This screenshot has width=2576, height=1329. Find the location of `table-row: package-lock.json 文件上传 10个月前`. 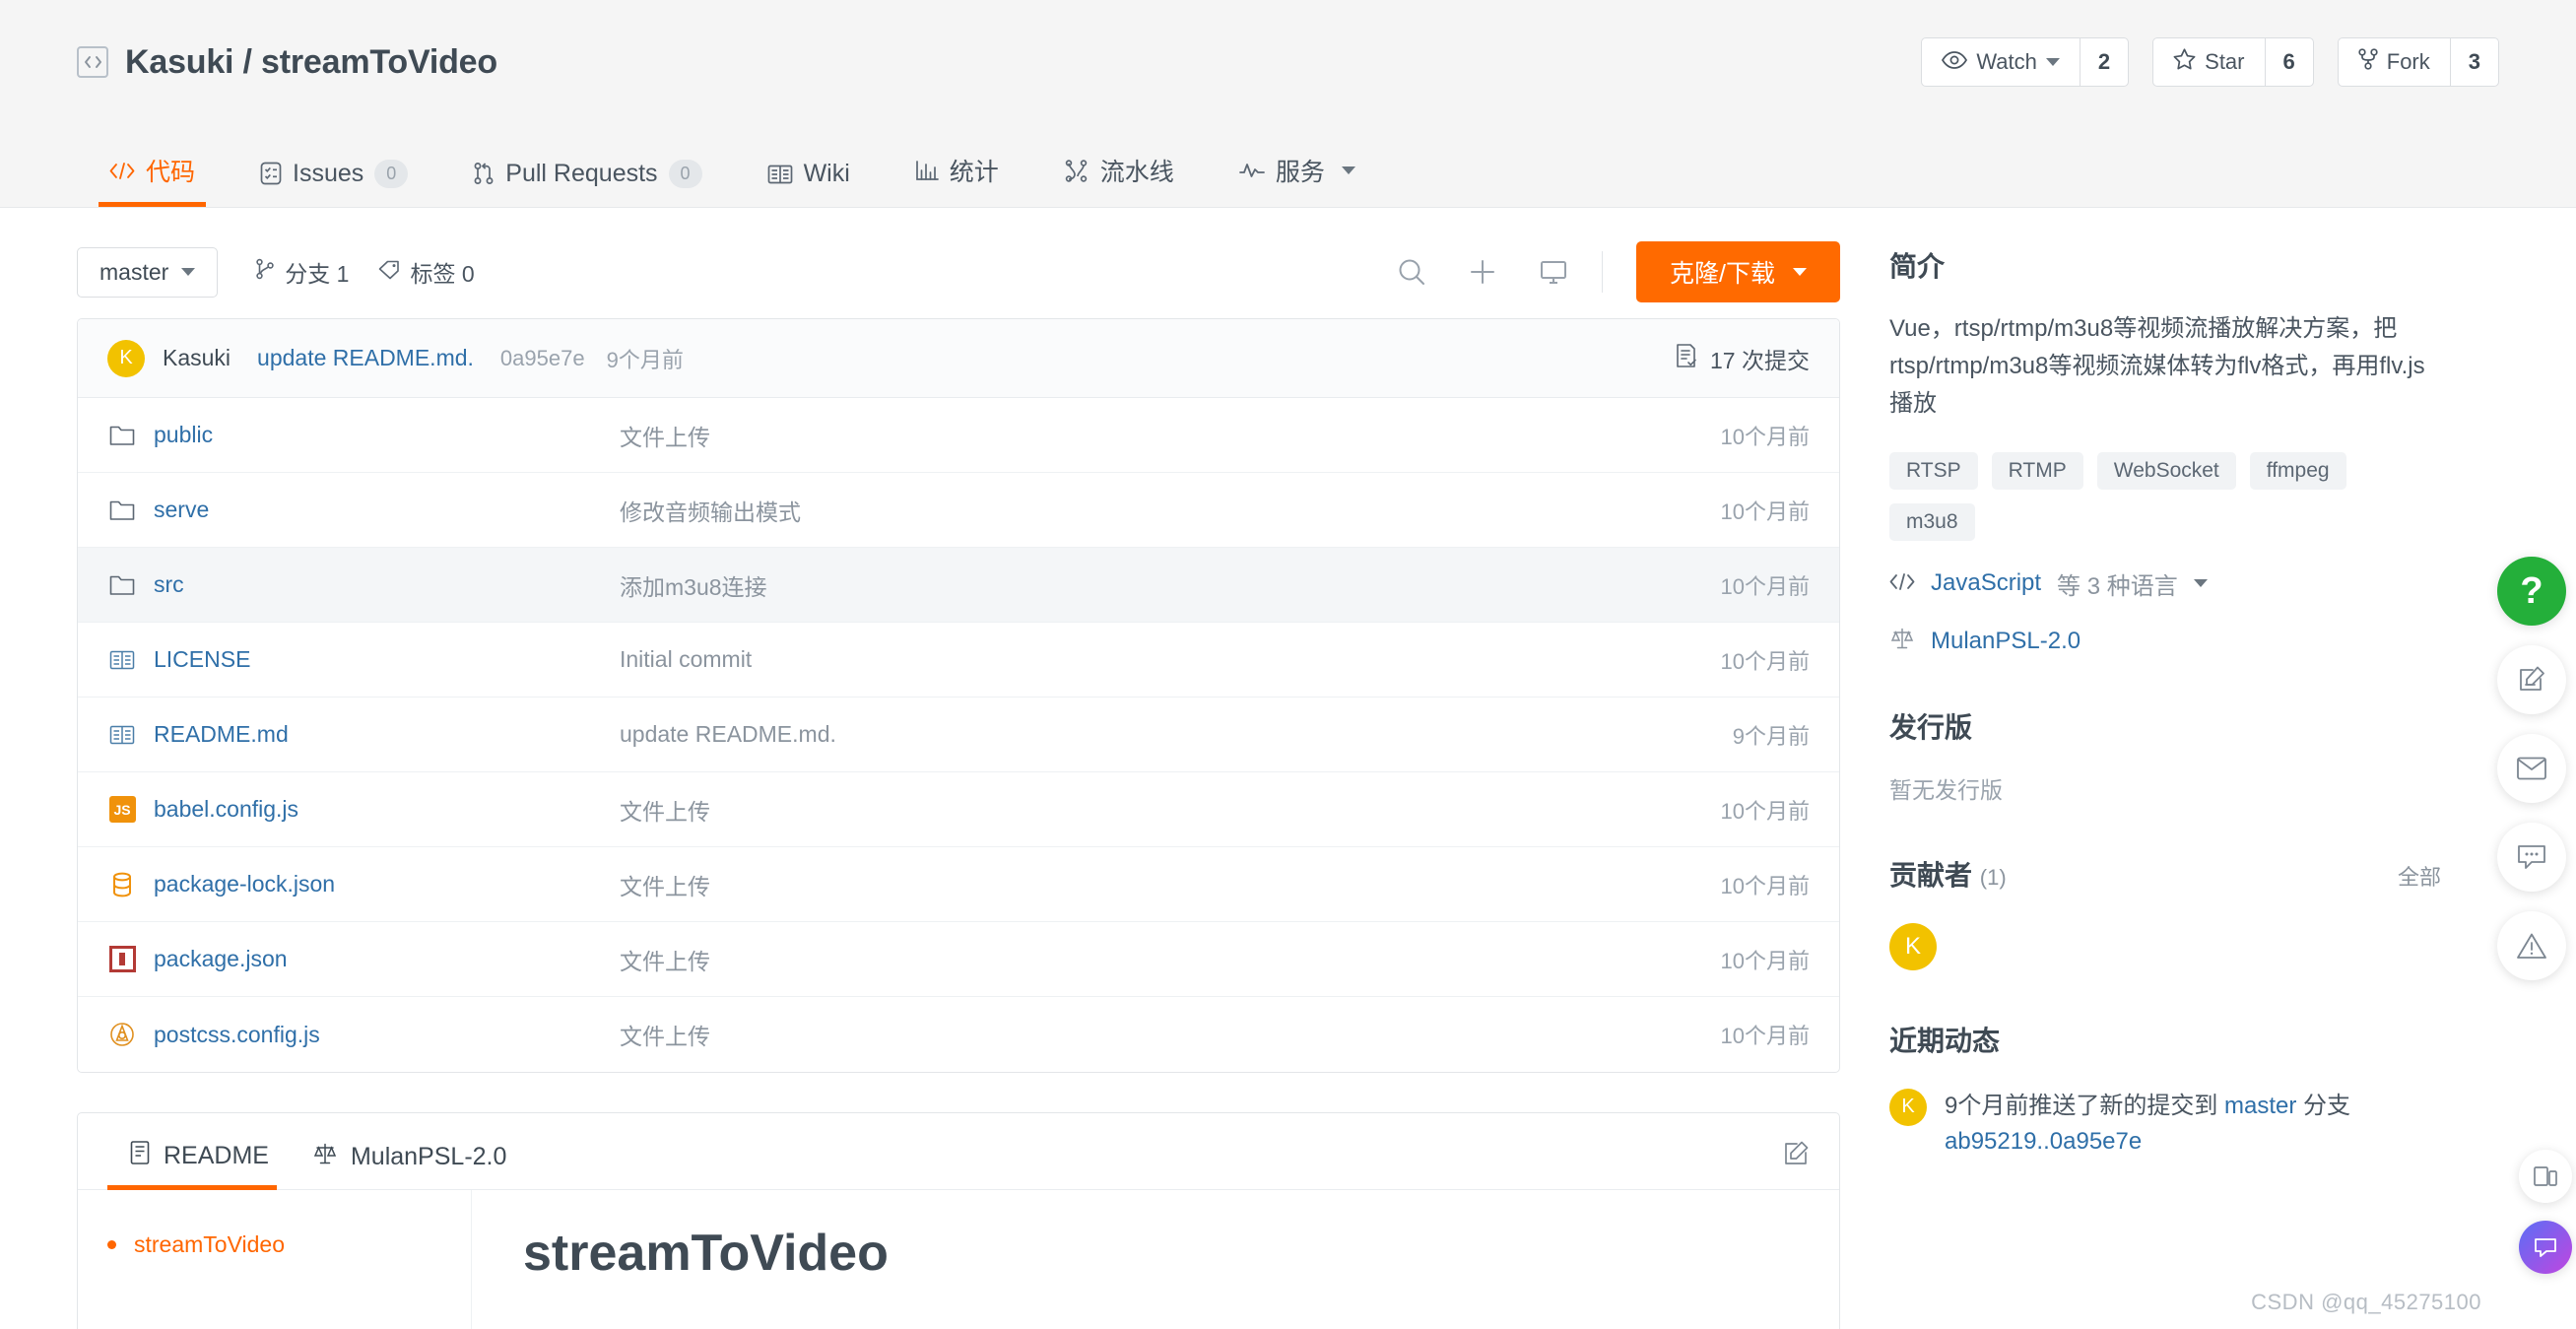

table-row: package-lock.json 文件上传 10个月前 is located at coordinates (959, 884).